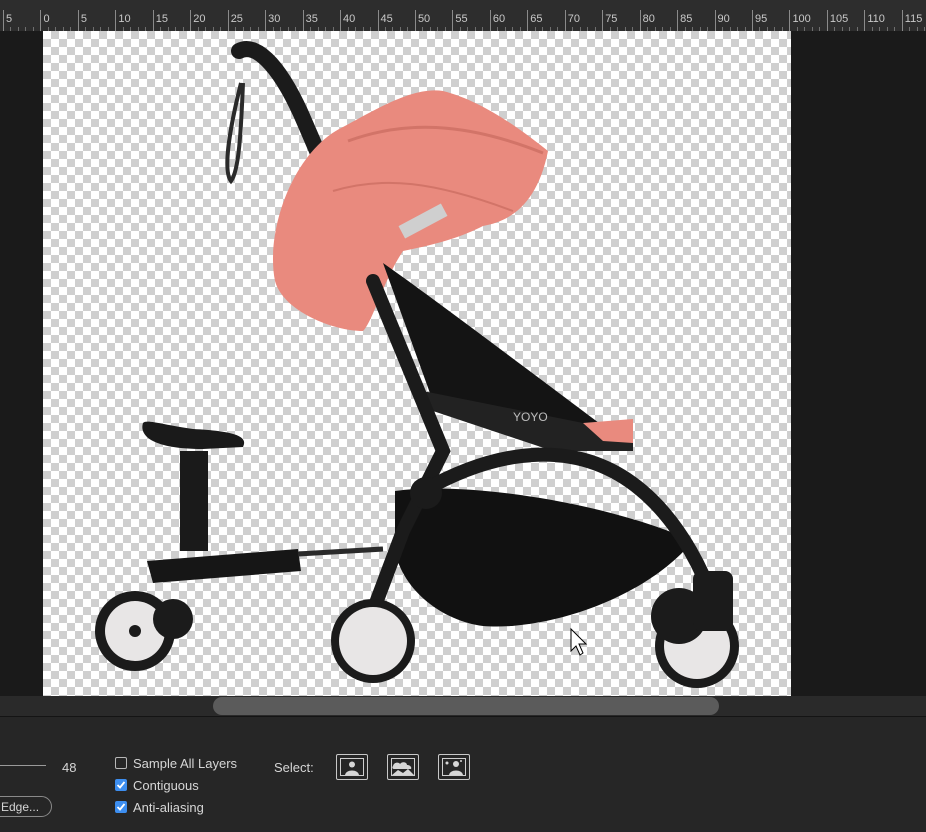 The width and height of the screenshot is (926, 832). Describe the element at coordinates (349, 19) in the screenshot. I see `ruler-label: 40` at that location.